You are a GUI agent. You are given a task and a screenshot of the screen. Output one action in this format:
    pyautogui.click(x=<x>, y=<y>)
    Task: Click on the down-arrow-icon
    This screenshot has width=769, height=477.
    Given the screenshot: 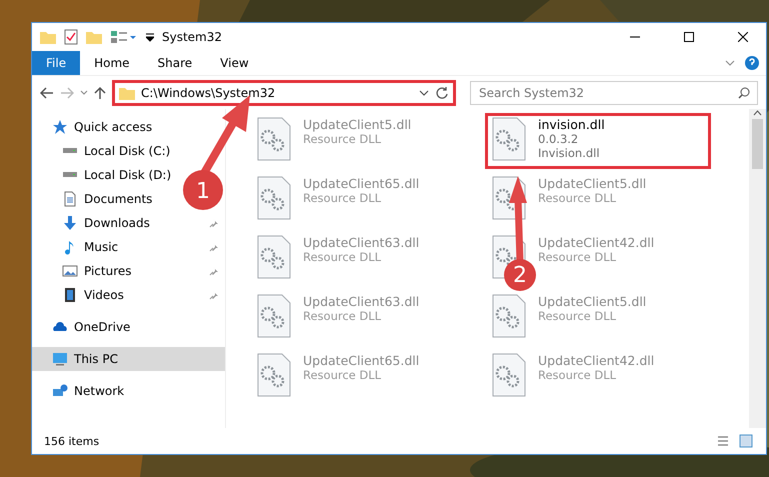 What is the action you would take?
    pyautogui.click(x=70, y=223)
    